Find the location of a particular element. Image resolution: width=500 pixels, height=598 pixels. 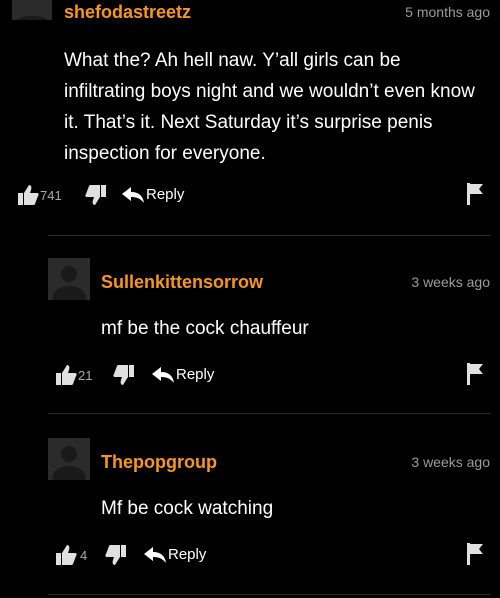

comment-username: Sullenkittensorrow is located at coordinates (182, 282).